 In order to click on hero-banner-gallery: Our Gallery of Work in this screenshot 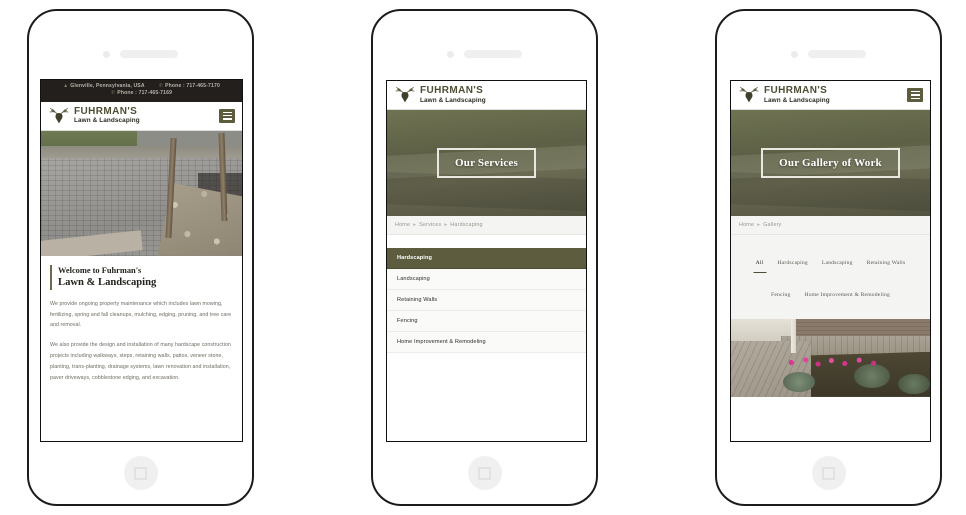, I will do `click(830, 162)`.